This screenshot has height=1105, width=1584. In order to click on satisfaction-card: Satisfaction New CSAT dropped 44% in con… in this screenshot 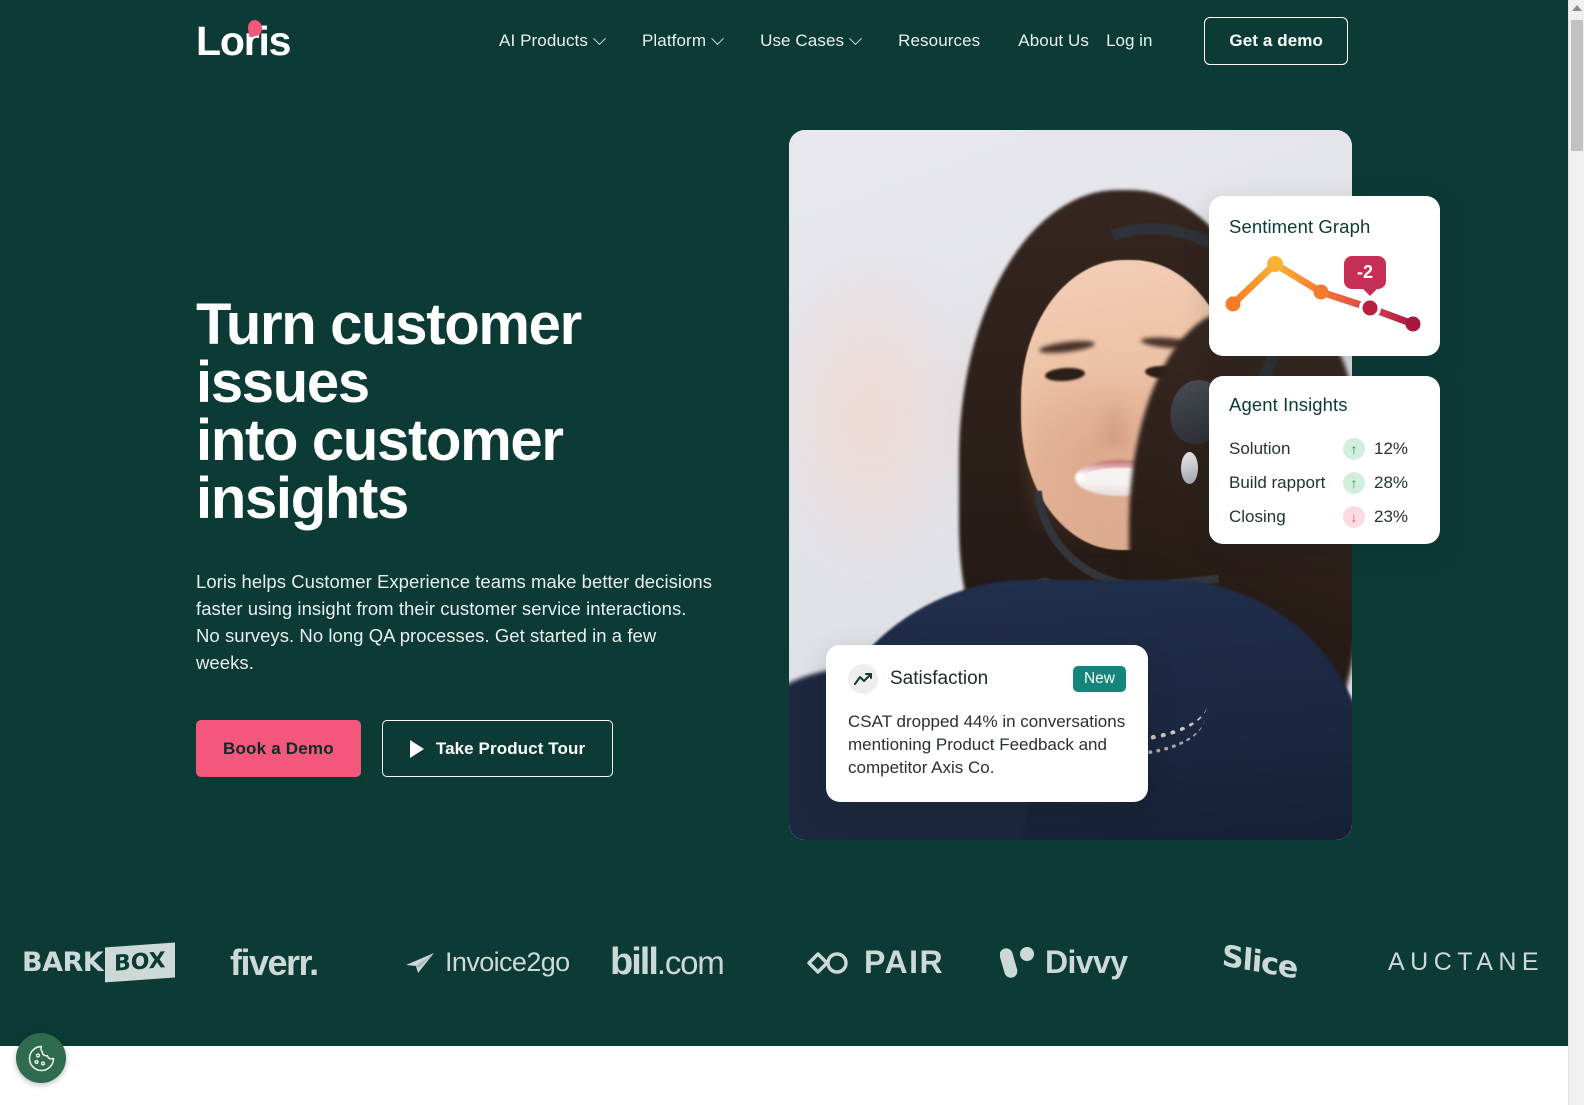, I will do `click(987, 723)`.